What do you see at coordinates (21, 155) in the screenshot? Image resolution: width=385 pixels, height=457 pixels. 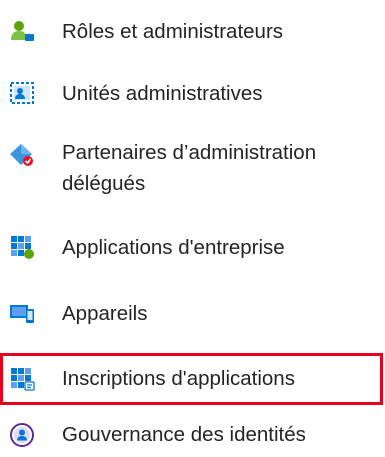 I see `delegated-partners-icon` at bounding box center [21, 155].